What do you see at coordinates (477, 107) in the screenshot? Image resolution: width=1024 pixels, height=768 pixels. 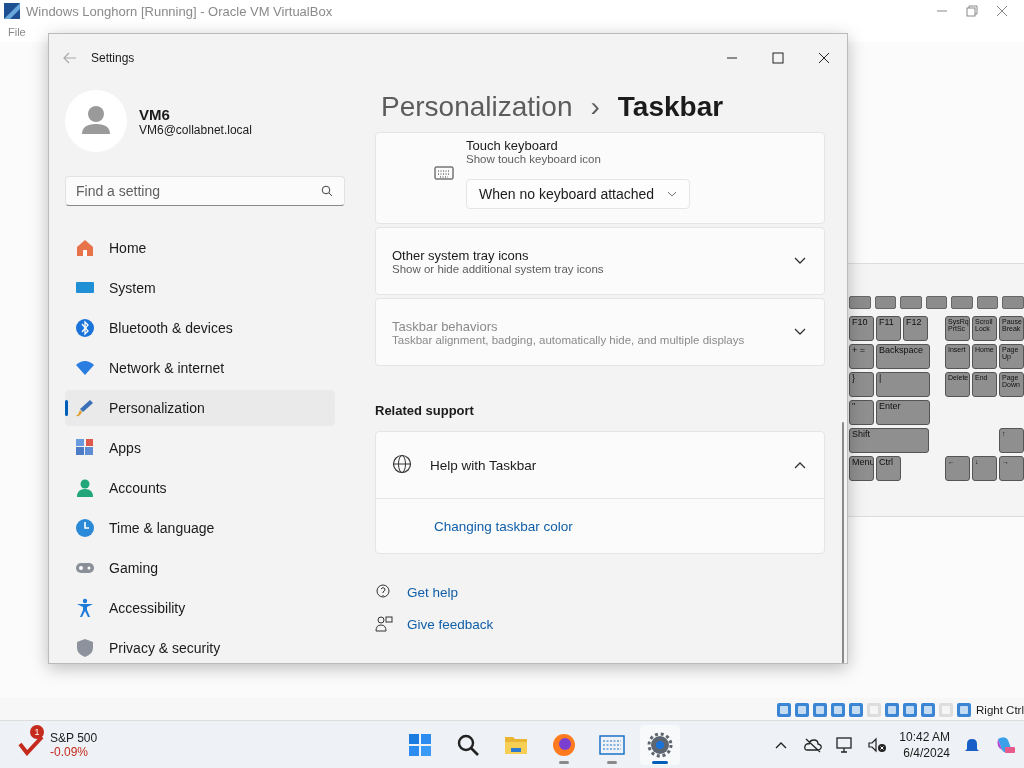 I see `breadcrumb-link: Personalization` at bounding box center [477, 107].